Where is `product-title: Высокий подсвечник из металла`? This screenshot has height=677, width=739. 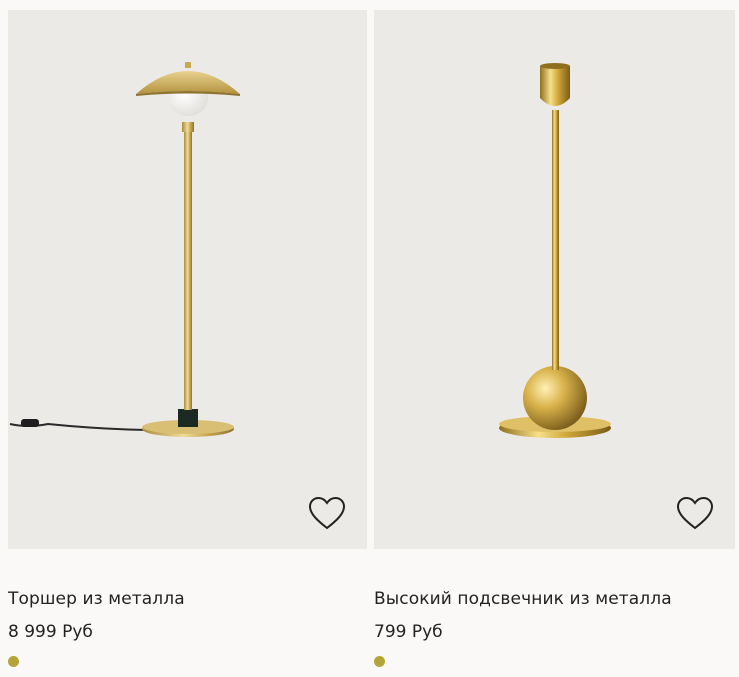
product-title: Высокий подсвечник из металла is located at coordinates (523, 599).